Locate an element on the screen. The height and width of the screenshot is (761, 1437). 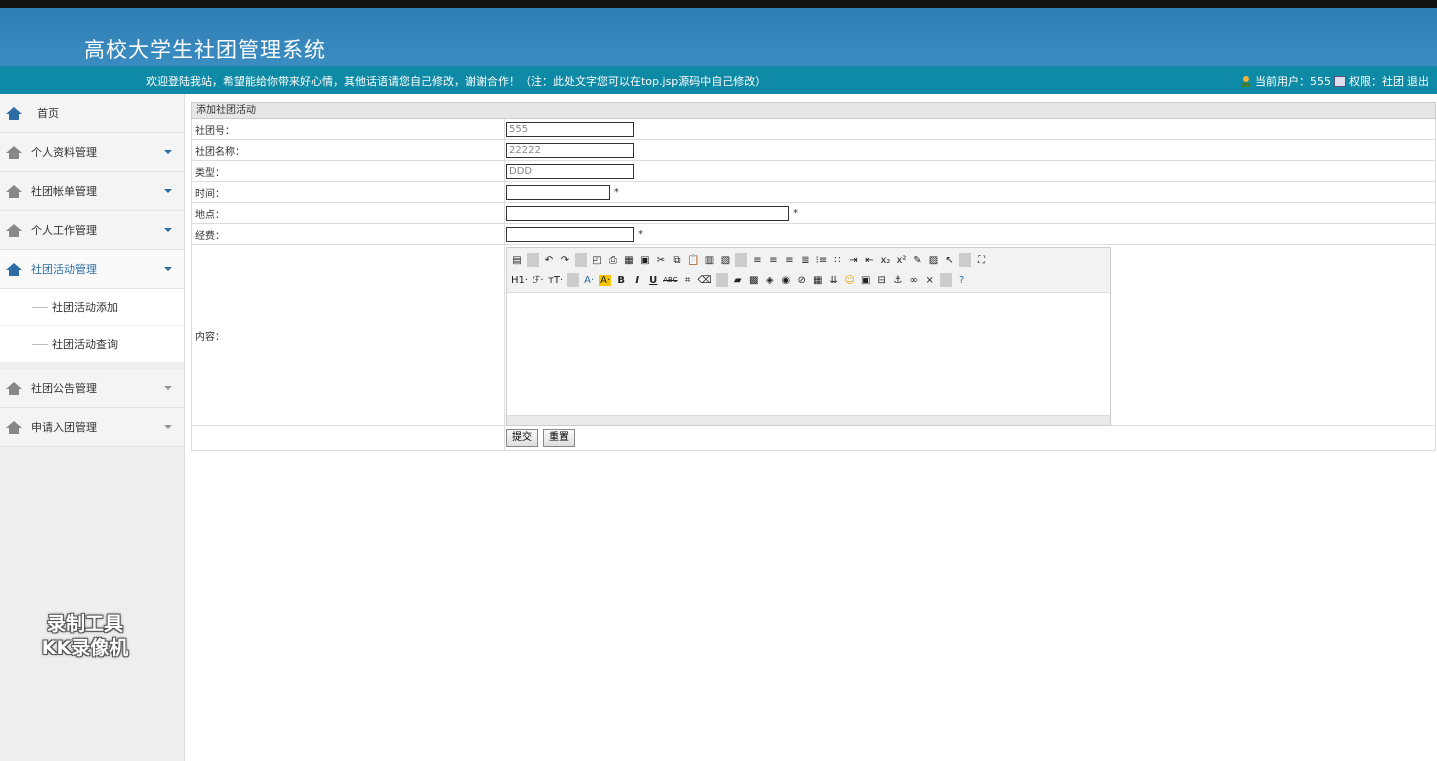
align-right-icon: ≡ is located at coordinates (789, 260).